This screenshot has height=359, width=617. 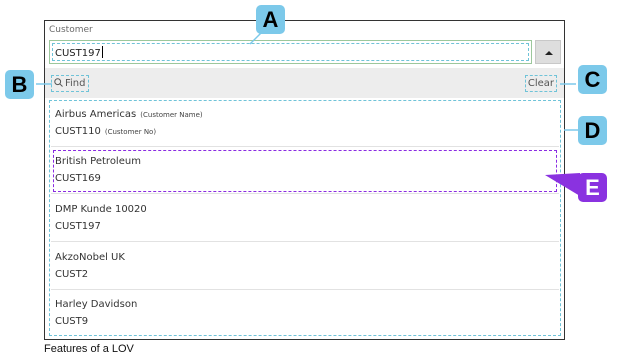 What do you see at coordinates (592, 187) in the screenshot?
I see `callout-e: E` at bounding box center [592, 187].